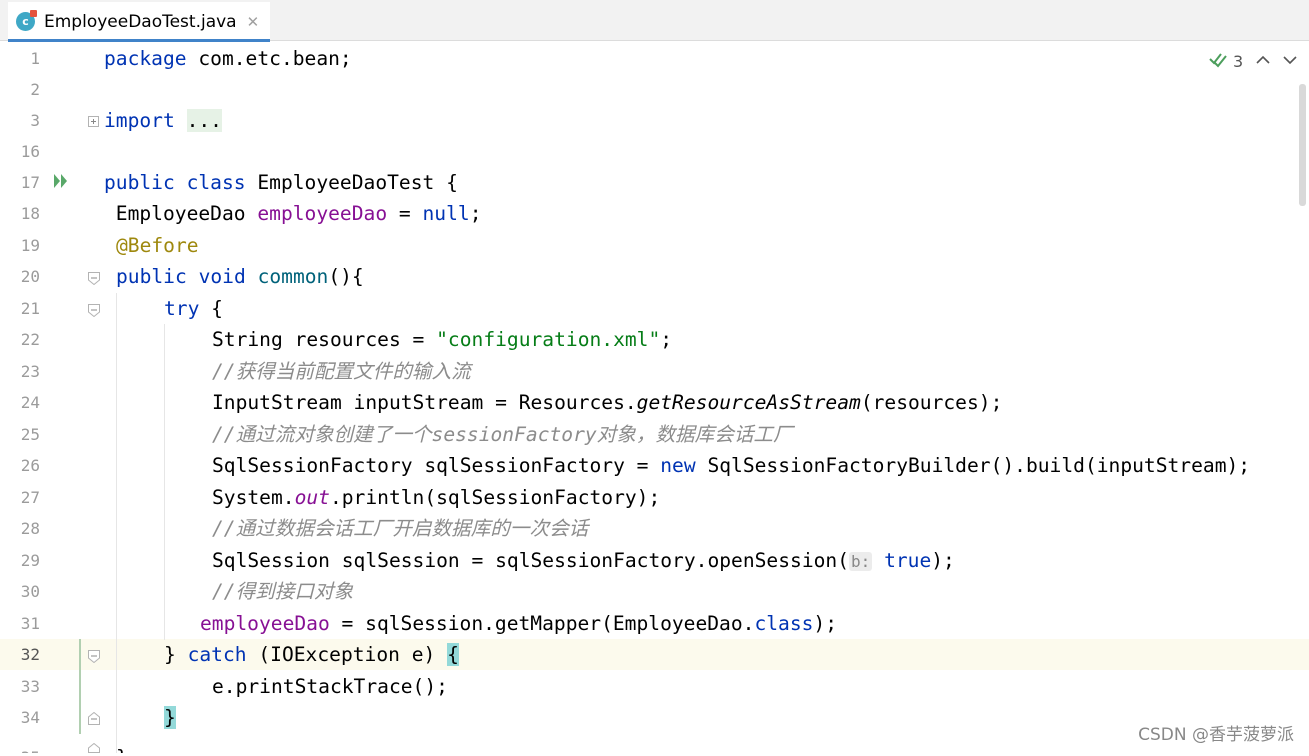 This screenshot has height=756, width=1309. I want to click on chevron-down-icon, so click(1290, 61).